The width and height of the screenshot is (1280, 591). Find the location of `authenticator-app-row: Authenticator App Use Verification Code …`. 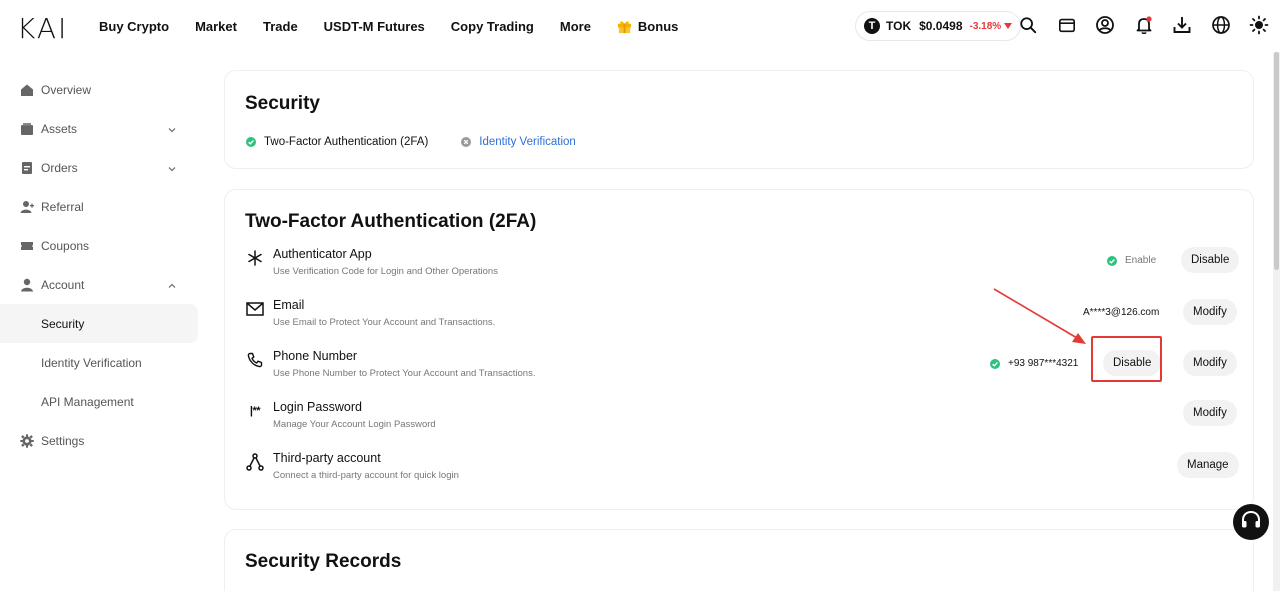

authenticator-app-row: Authenticator App Use Verification Code … is located at coordinates (742, 267).